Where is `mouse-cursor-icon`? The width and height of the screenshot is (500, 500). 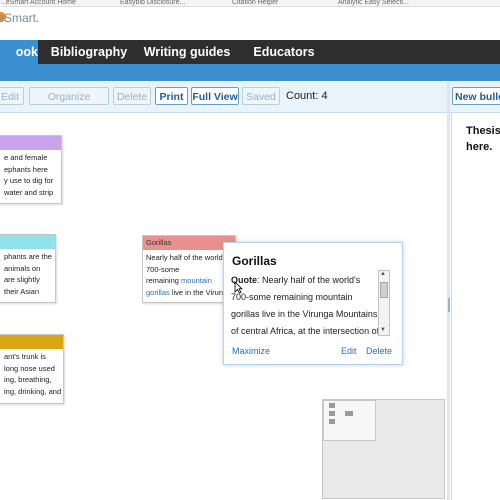
mouse-cursor-icon is located at coordinates (238, 287).